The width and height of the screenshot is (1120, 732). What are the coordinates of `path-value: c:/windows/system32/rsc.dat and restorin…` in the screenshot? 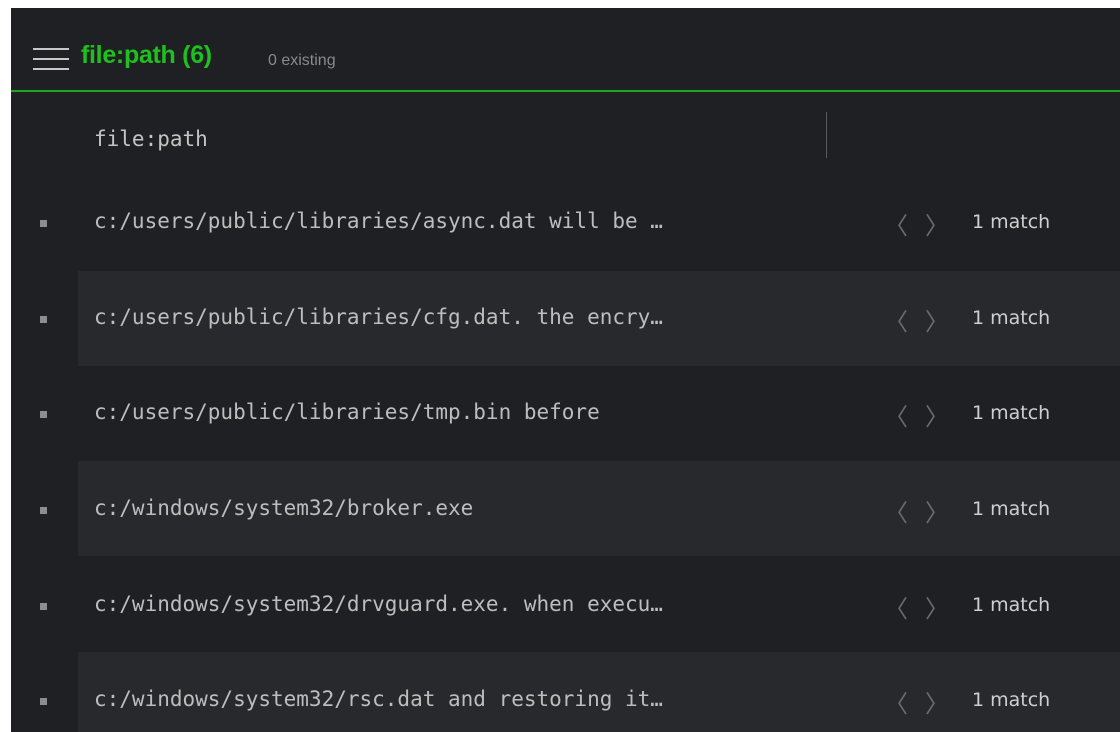 It's located at (378, 699).